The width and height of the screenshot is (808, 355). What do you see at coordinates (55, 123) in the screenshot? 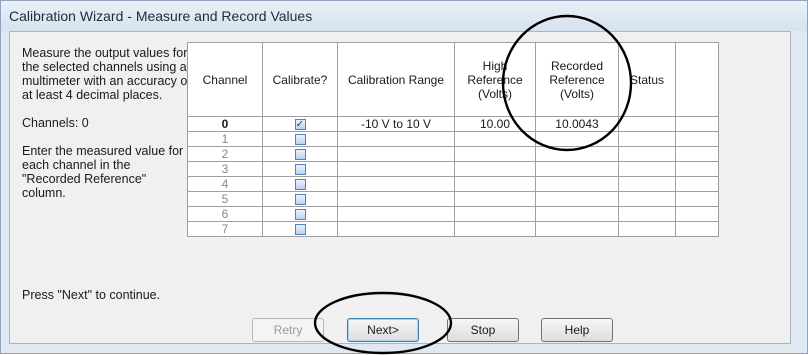
I see `channels-label: Channels: 0` at bounding box center [55, 123].